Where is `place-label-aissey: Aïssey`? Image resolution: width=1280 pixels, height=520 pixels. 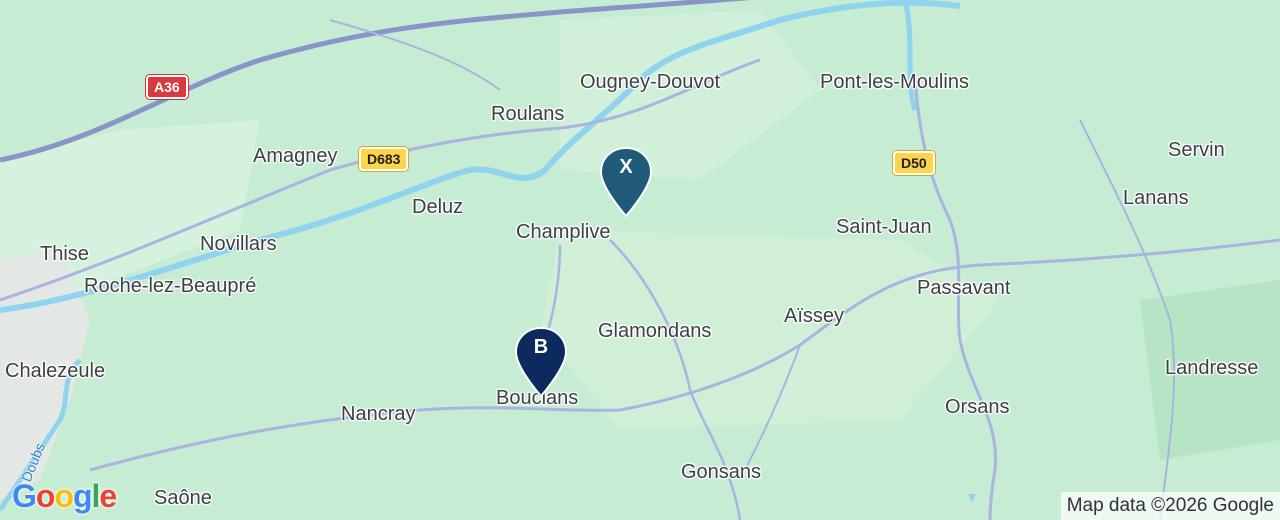 place-label-aissey: Aïssey is located at coordinates (814, 316).